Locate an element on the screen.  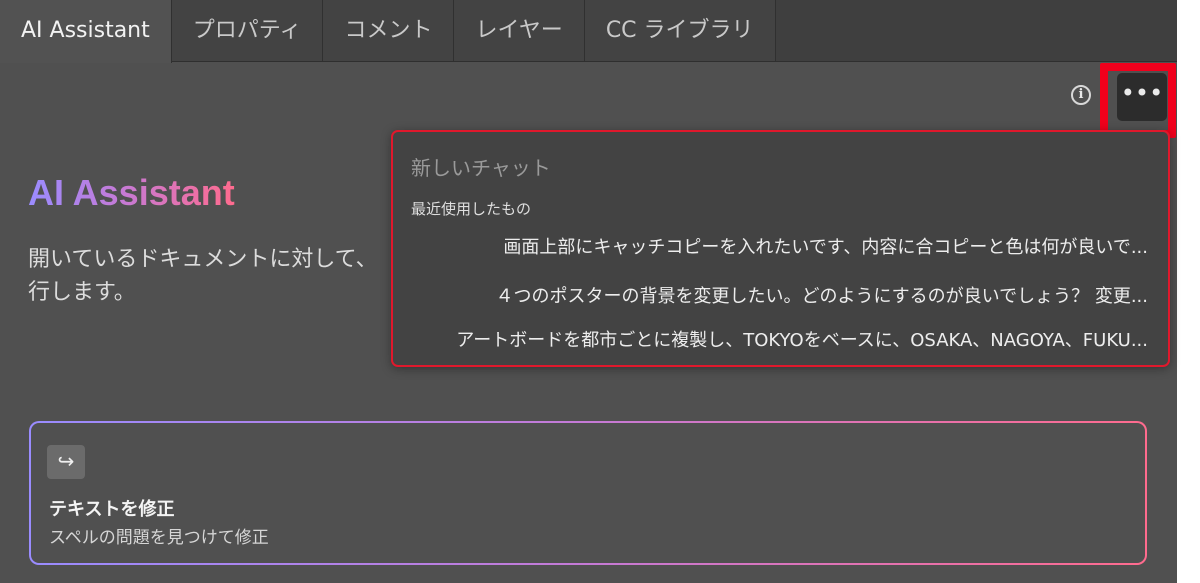
hero-description-line-1: 開いているドキュメントに対して、 is located at coordinates (203, 259).